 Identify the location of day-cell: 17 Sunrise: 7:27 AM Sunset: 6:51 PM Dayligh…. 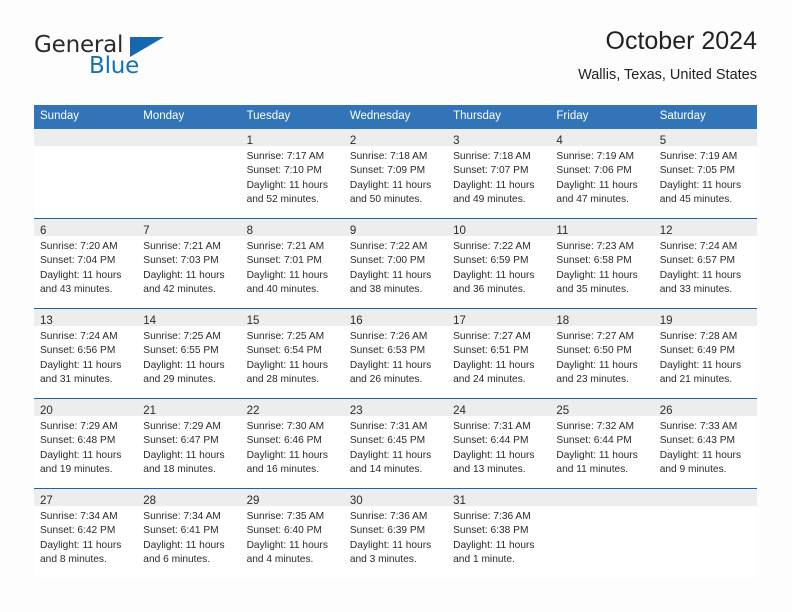
(499, 353).